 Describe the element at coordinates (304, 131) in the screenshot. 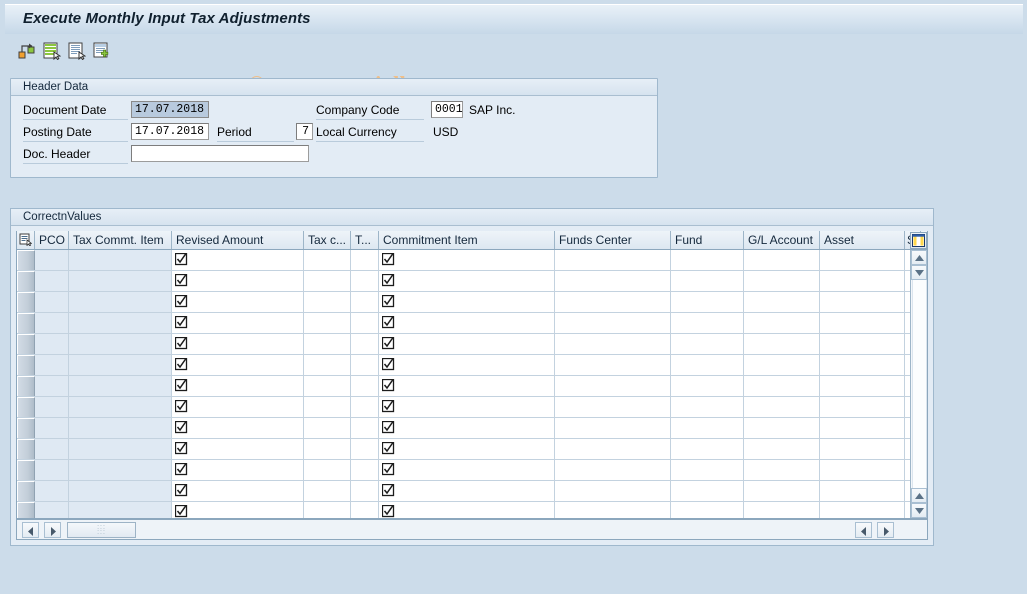

I see `period-field: 7` at that location.